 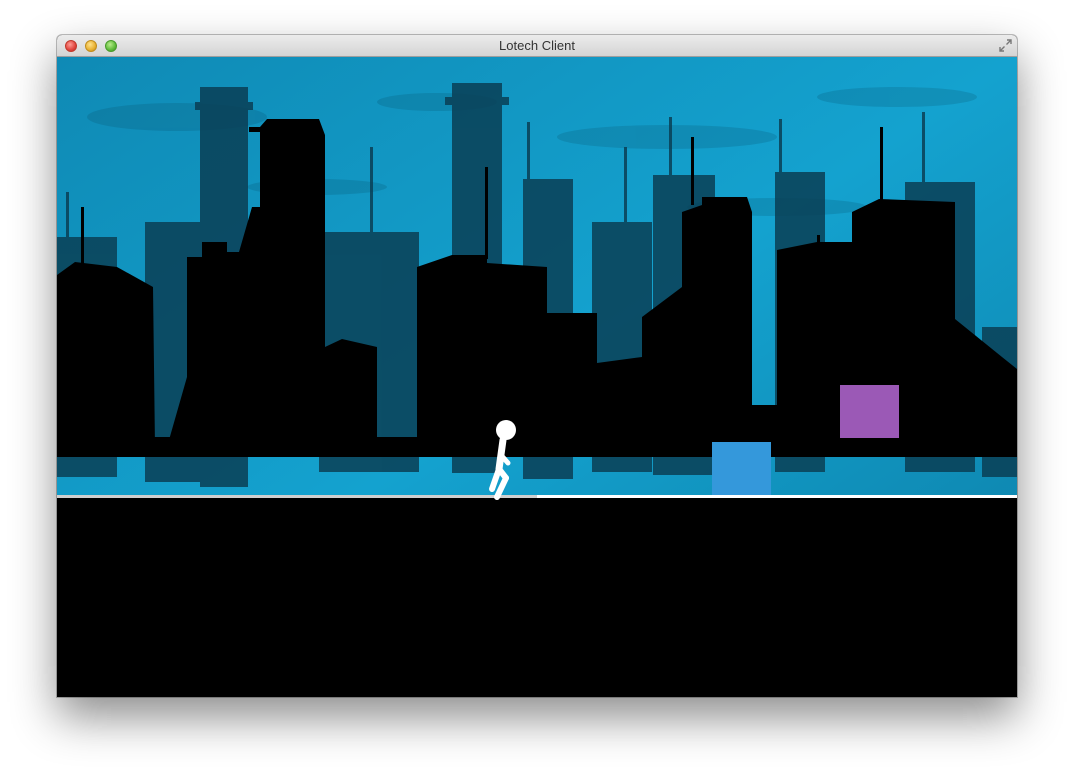 I want to click on ground-line, so click(x=777, y=496).